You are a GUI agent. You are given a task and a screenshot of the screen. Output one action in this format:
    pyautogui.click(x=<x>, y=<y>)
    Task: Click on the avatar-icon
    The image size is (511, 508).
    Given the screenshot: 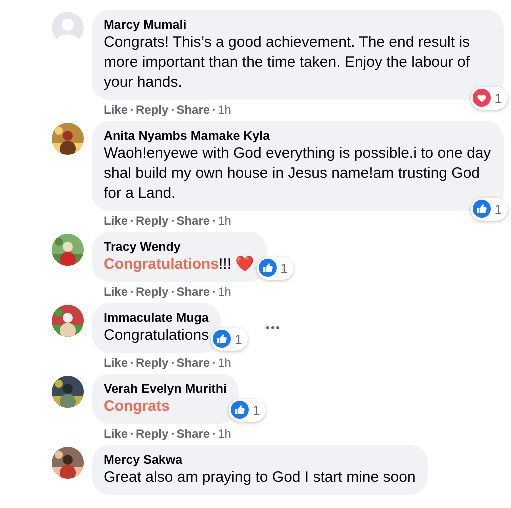 What is the action you would take?
    pyautogui.click(x=68, y=28)
    